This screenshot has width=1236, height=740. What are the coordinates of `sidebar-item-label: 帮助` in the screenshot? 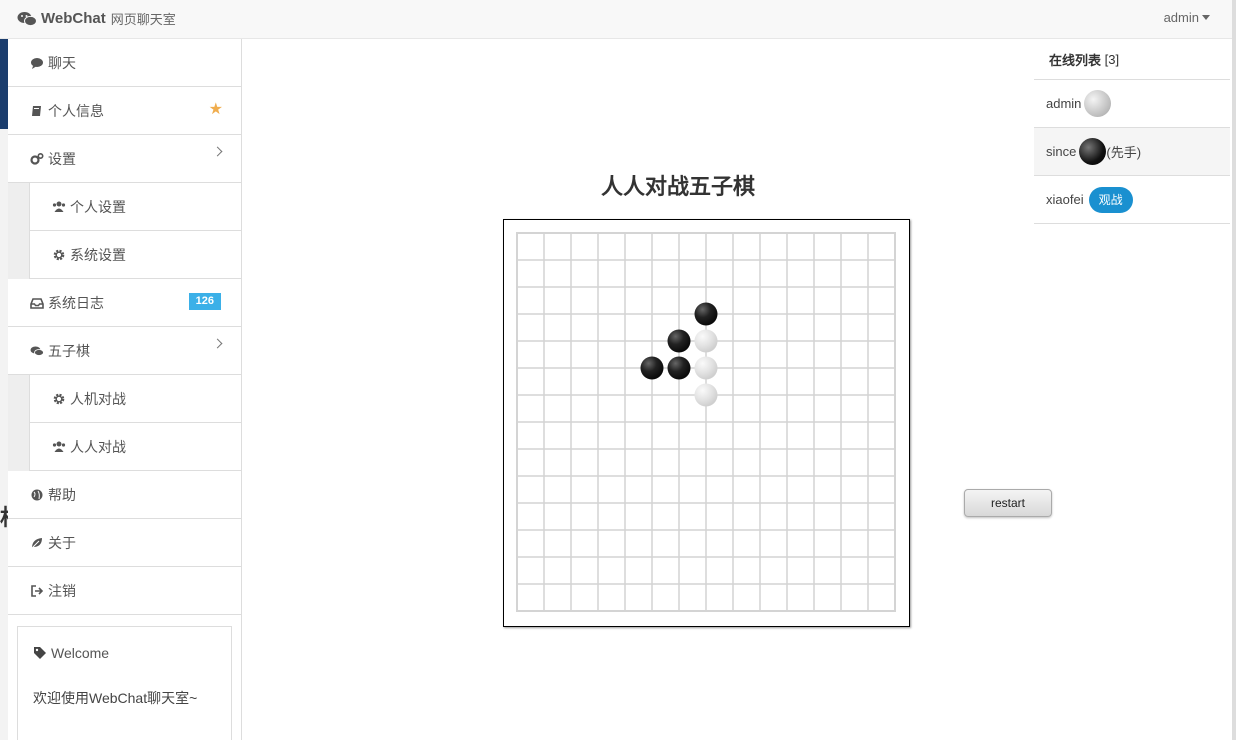 It's located at (62, 494).